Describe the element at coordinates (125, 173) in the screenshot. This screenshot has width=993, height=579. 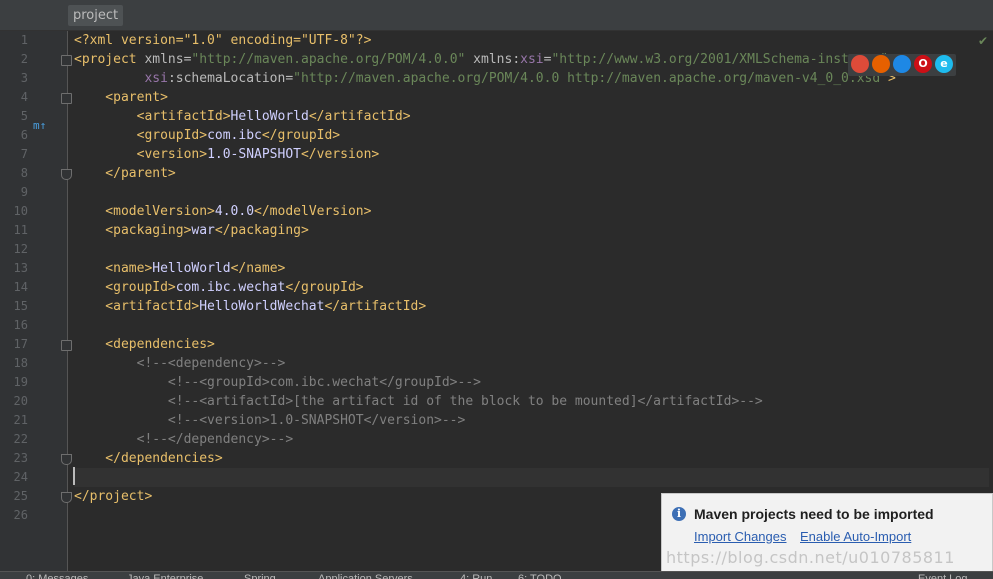
I see `code-token: </parent>` at that location.